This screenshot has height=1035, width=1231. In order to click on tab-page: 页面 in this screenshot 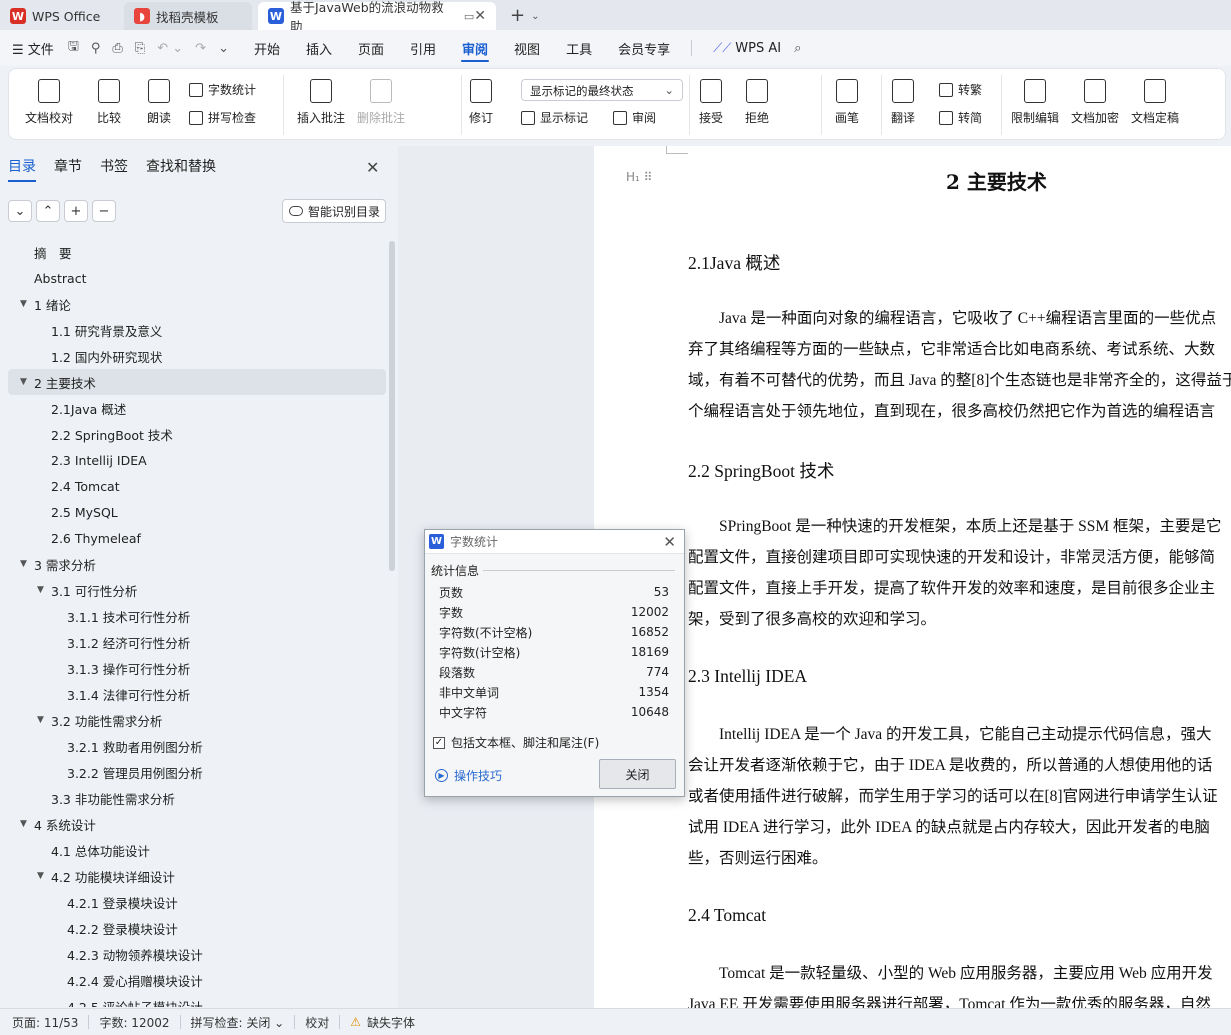, I will do `click(371, 48)`.